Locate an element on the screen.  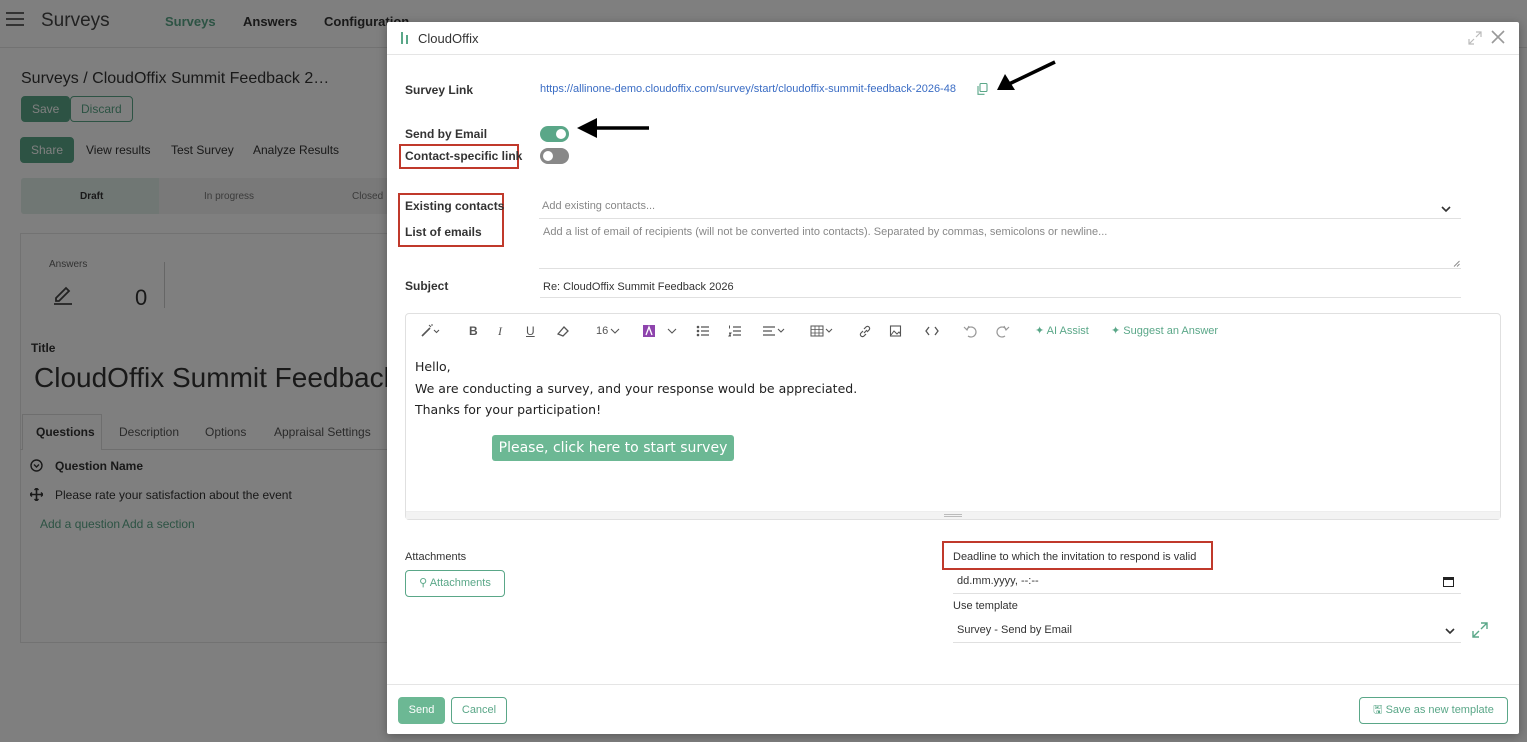
bold-icon: B is located at coordinates (473, 331).